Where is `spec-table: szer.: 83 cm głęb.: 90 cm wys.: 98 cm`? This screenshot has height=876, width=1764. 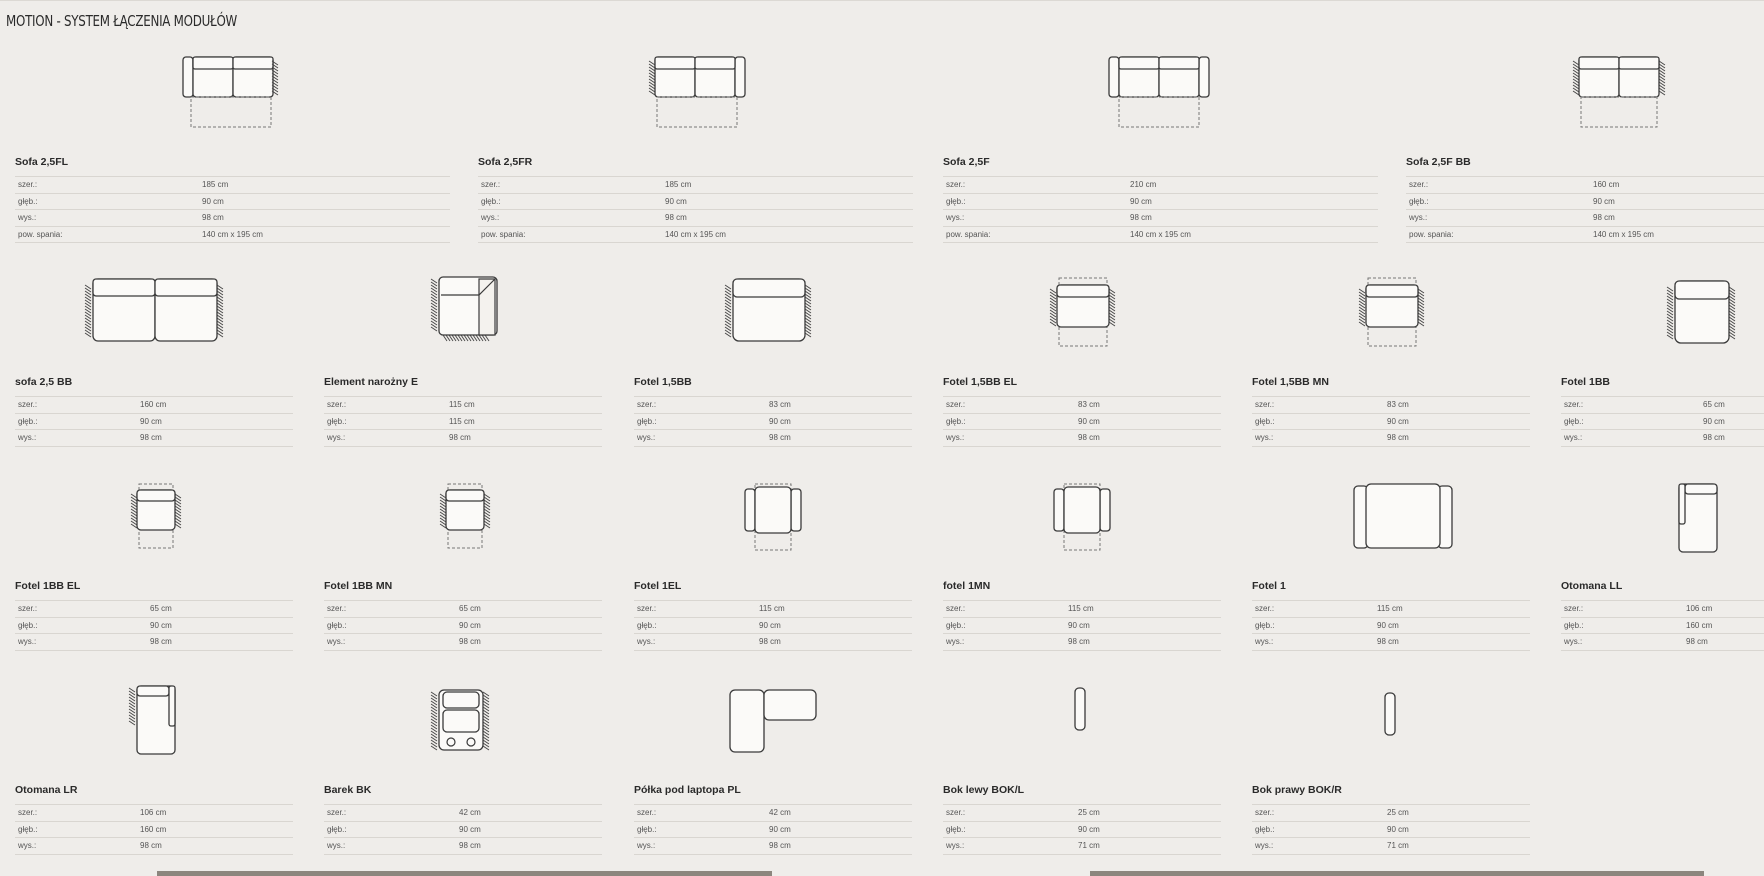 spec-table: szer.: 83 cm głęb.: 90 cm wys.: 98 cm is located at coordinates (1082, 421).